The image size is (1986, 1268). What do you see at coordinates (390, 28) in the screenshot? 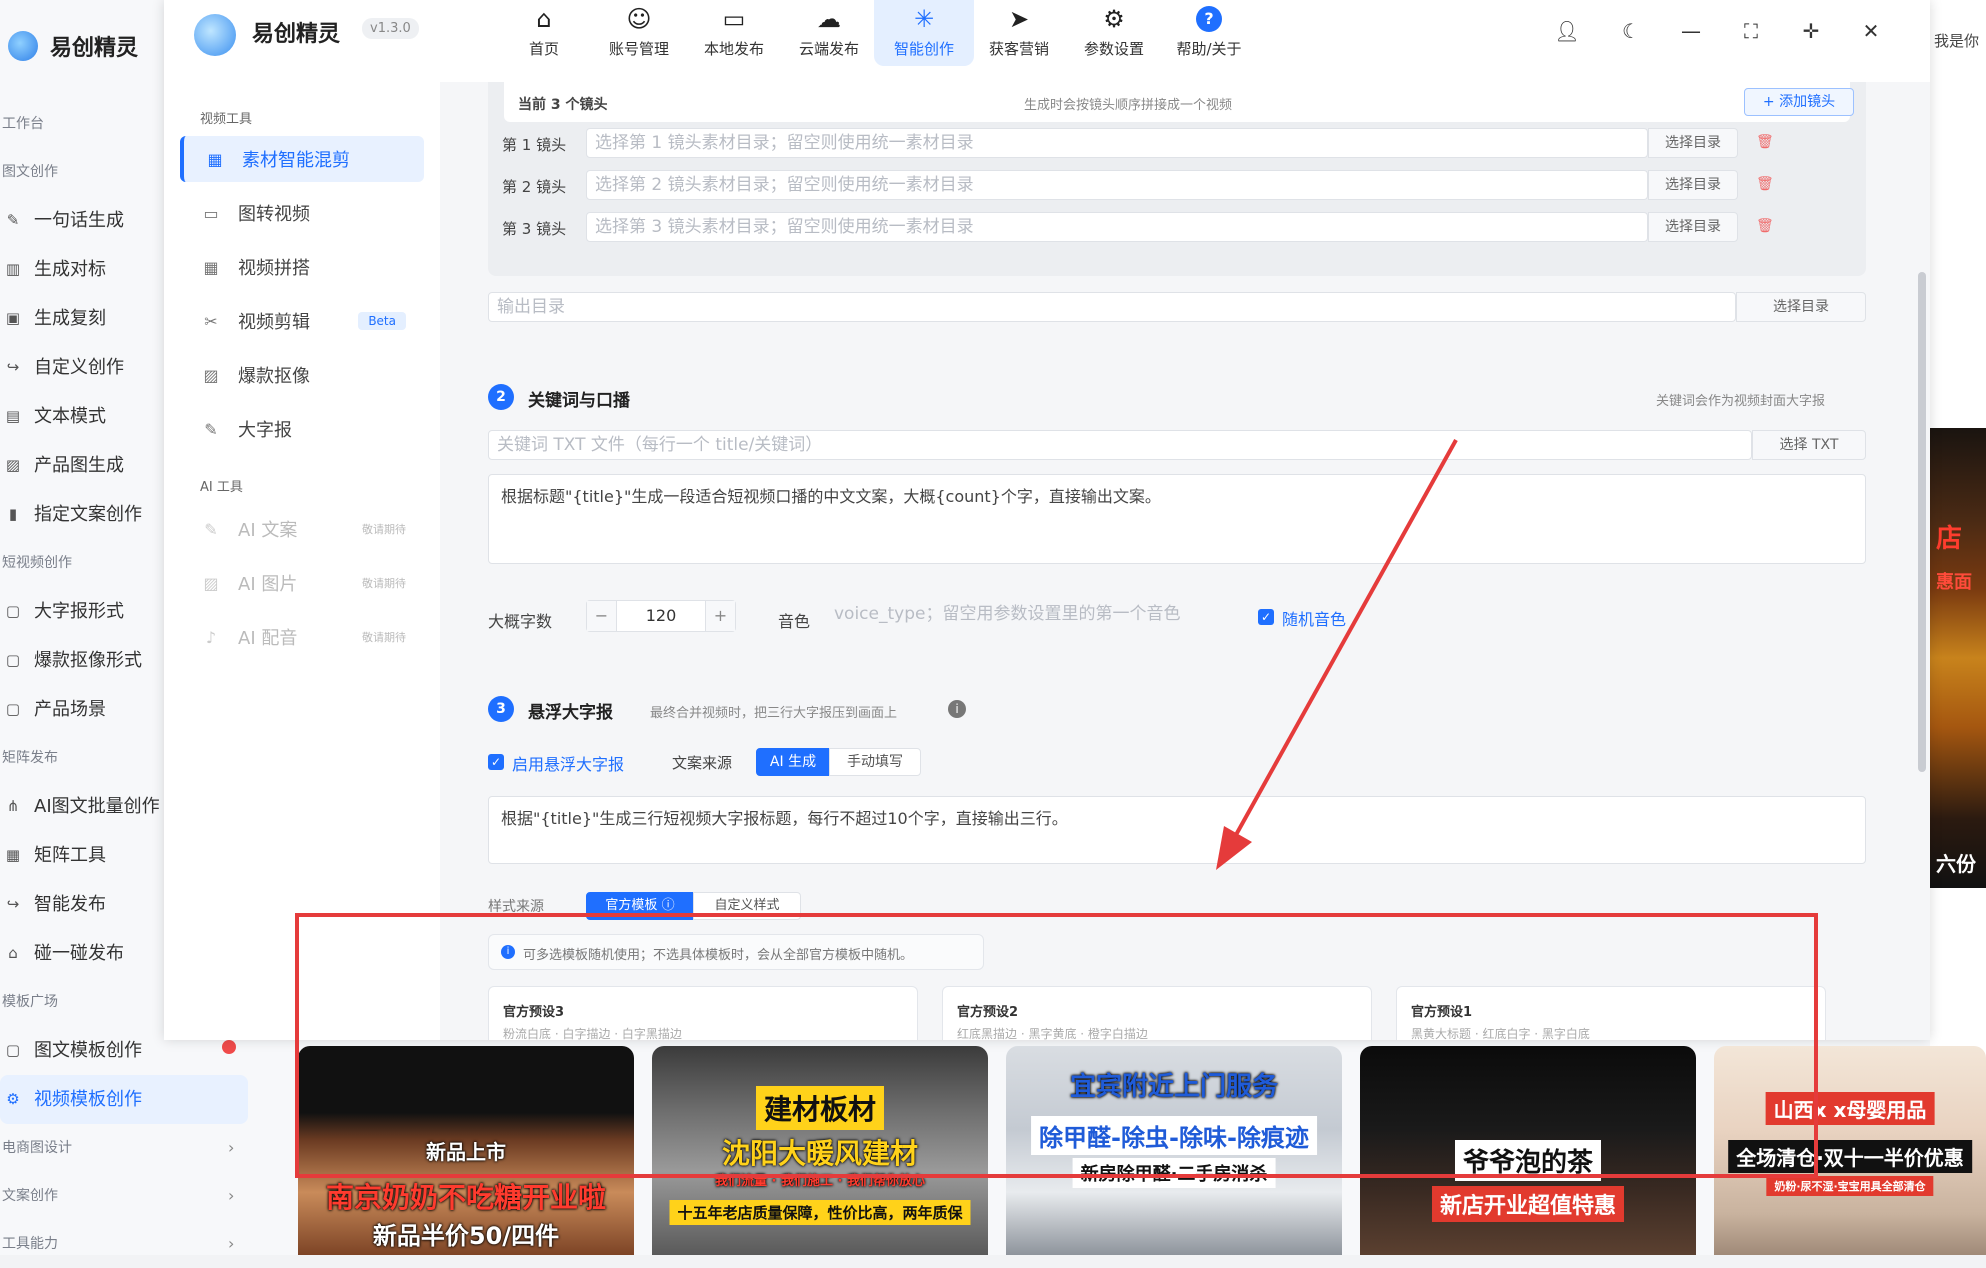
I see `version-badge: v1.3.0` at bounding box center [390, 28].